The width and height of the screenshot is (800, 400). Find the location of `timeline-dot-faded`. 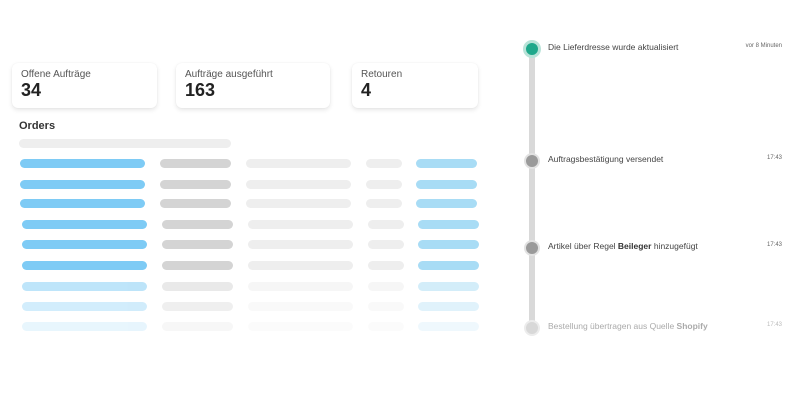

timeline-dot-faded is located at coordinates (532, 328).